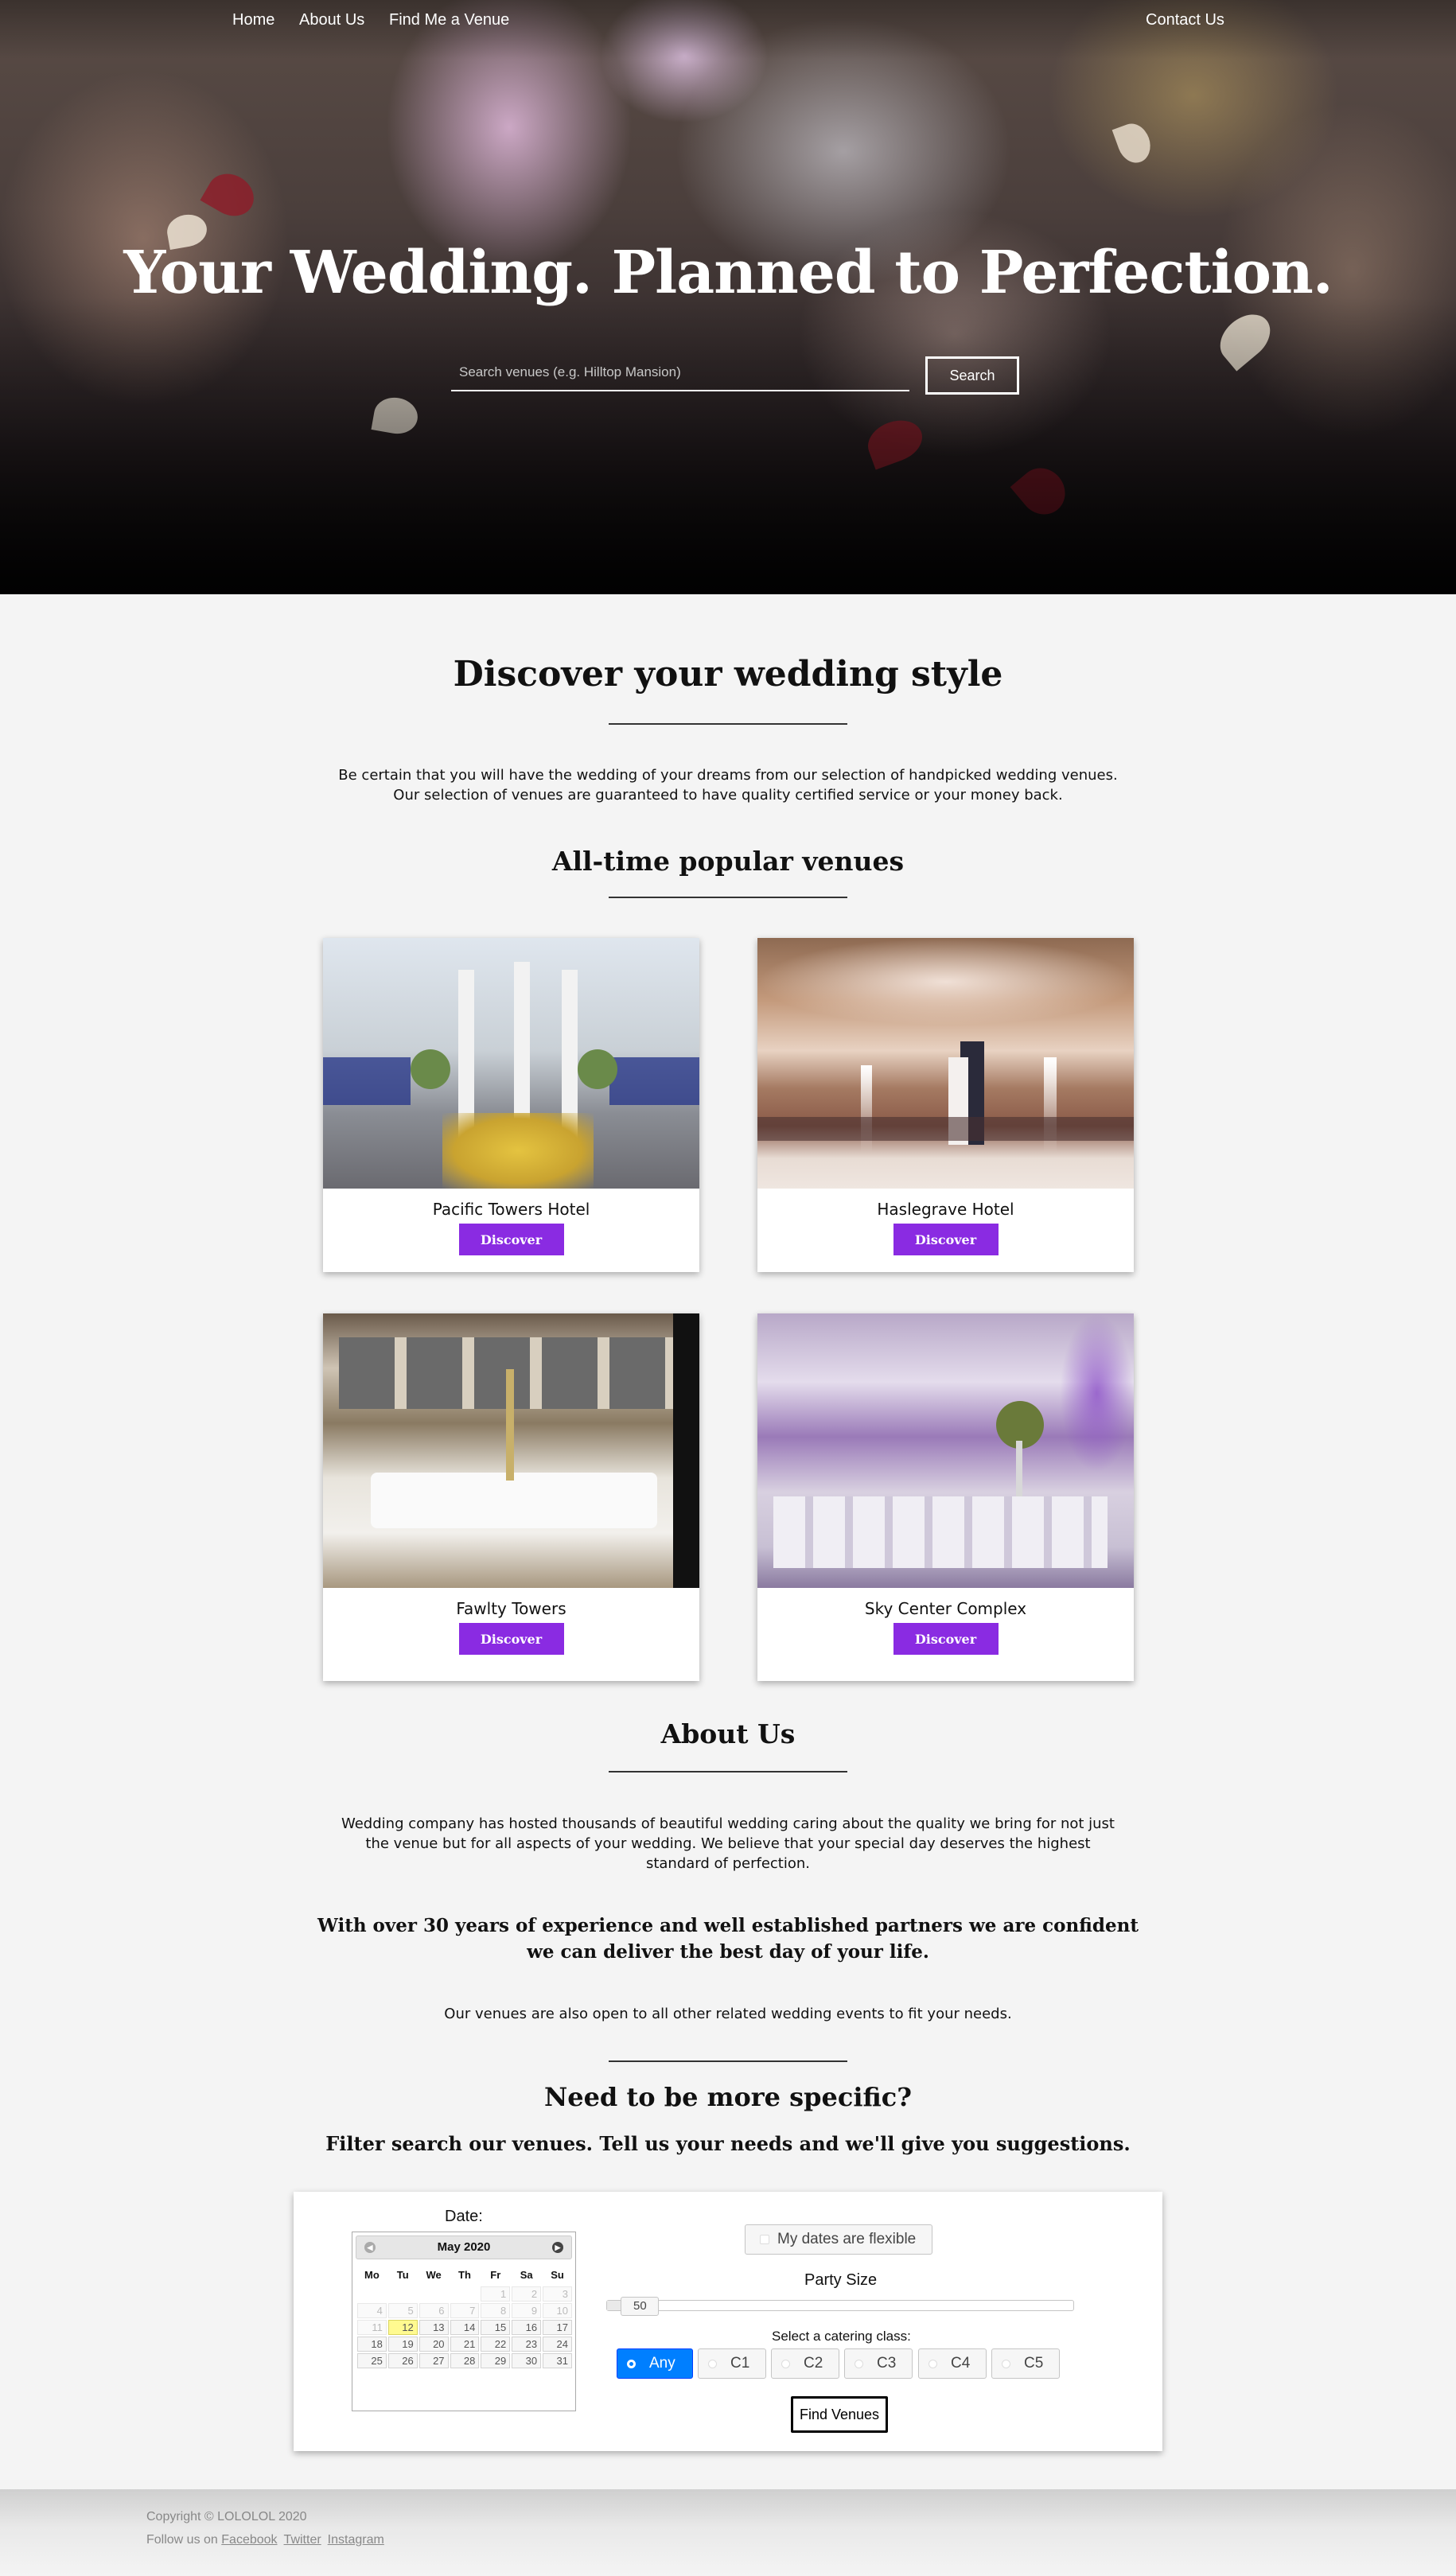 The height and width of the screenshot is (2576, 1456). Describe the element at coordinates (728, 862) in the screenshot. I see `popular-title: All-time popular venues` at that location.